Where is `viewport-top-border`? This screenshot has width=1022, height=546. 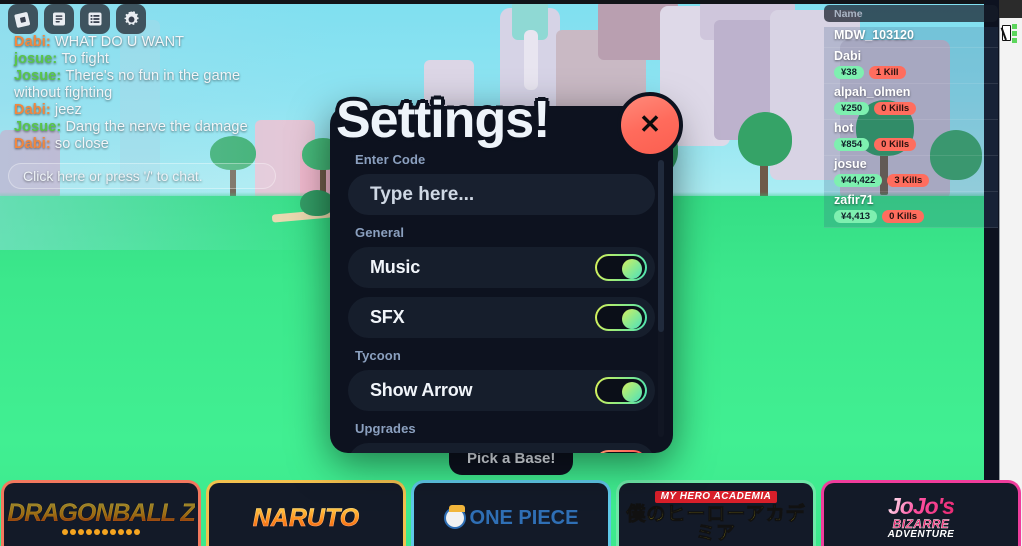 viewport-top-border is located at coordinates (499, 2).